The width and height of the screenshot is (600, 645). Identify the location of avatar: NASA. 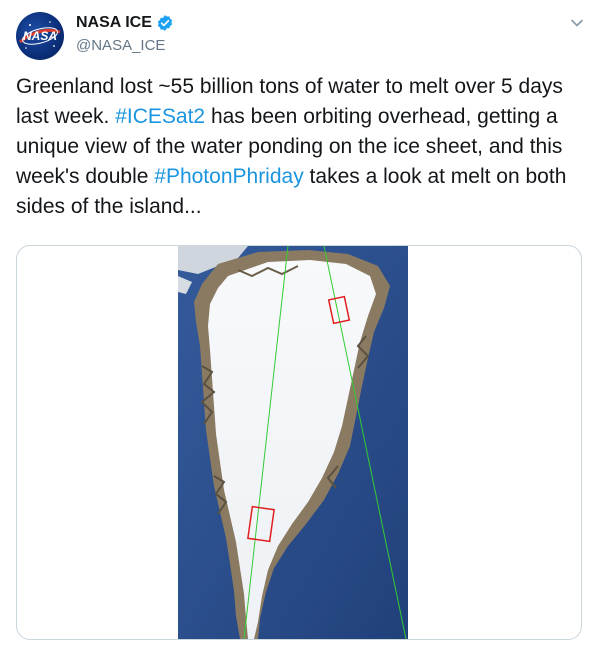
(40, 36).